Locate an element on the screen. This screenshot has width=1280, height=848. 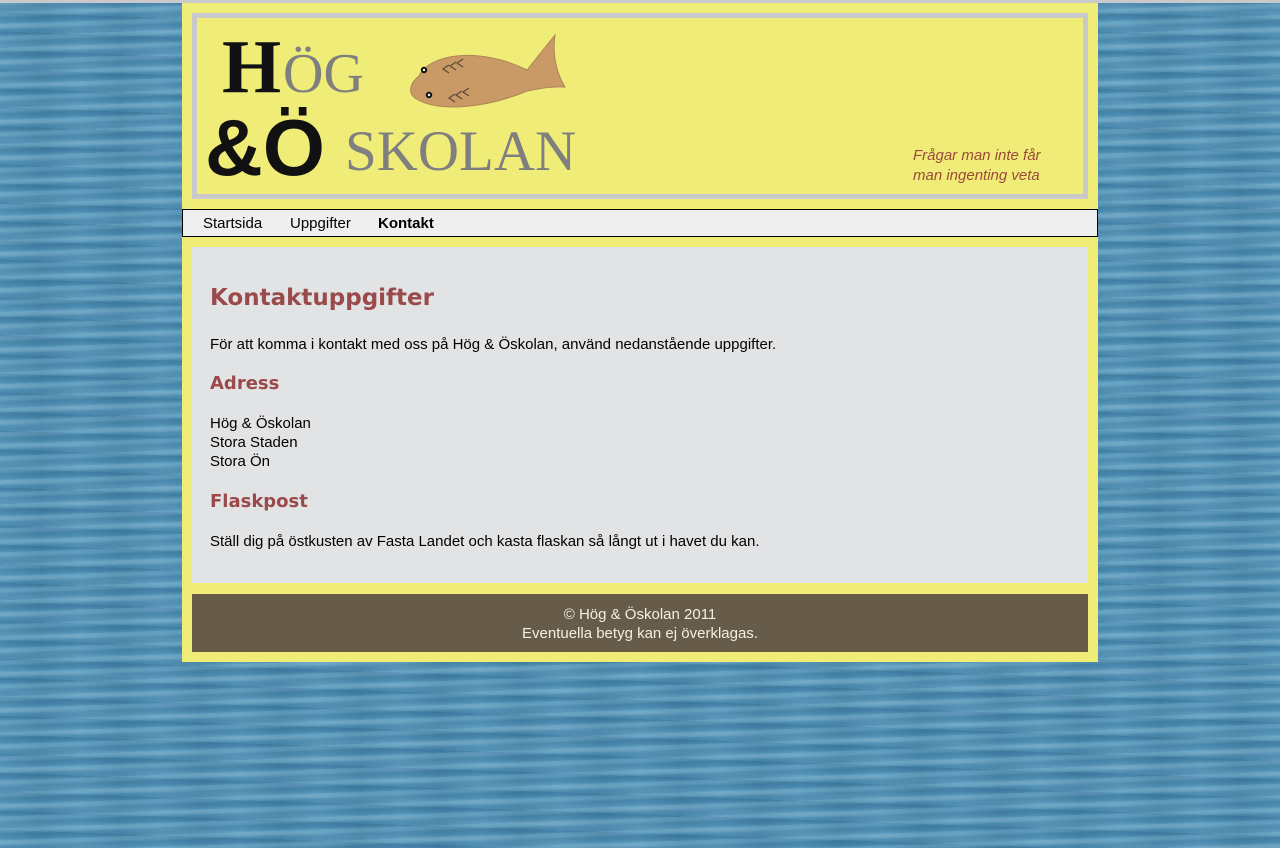
nav-link-kontakt: Kontakt is located at coordinates (406, 223).